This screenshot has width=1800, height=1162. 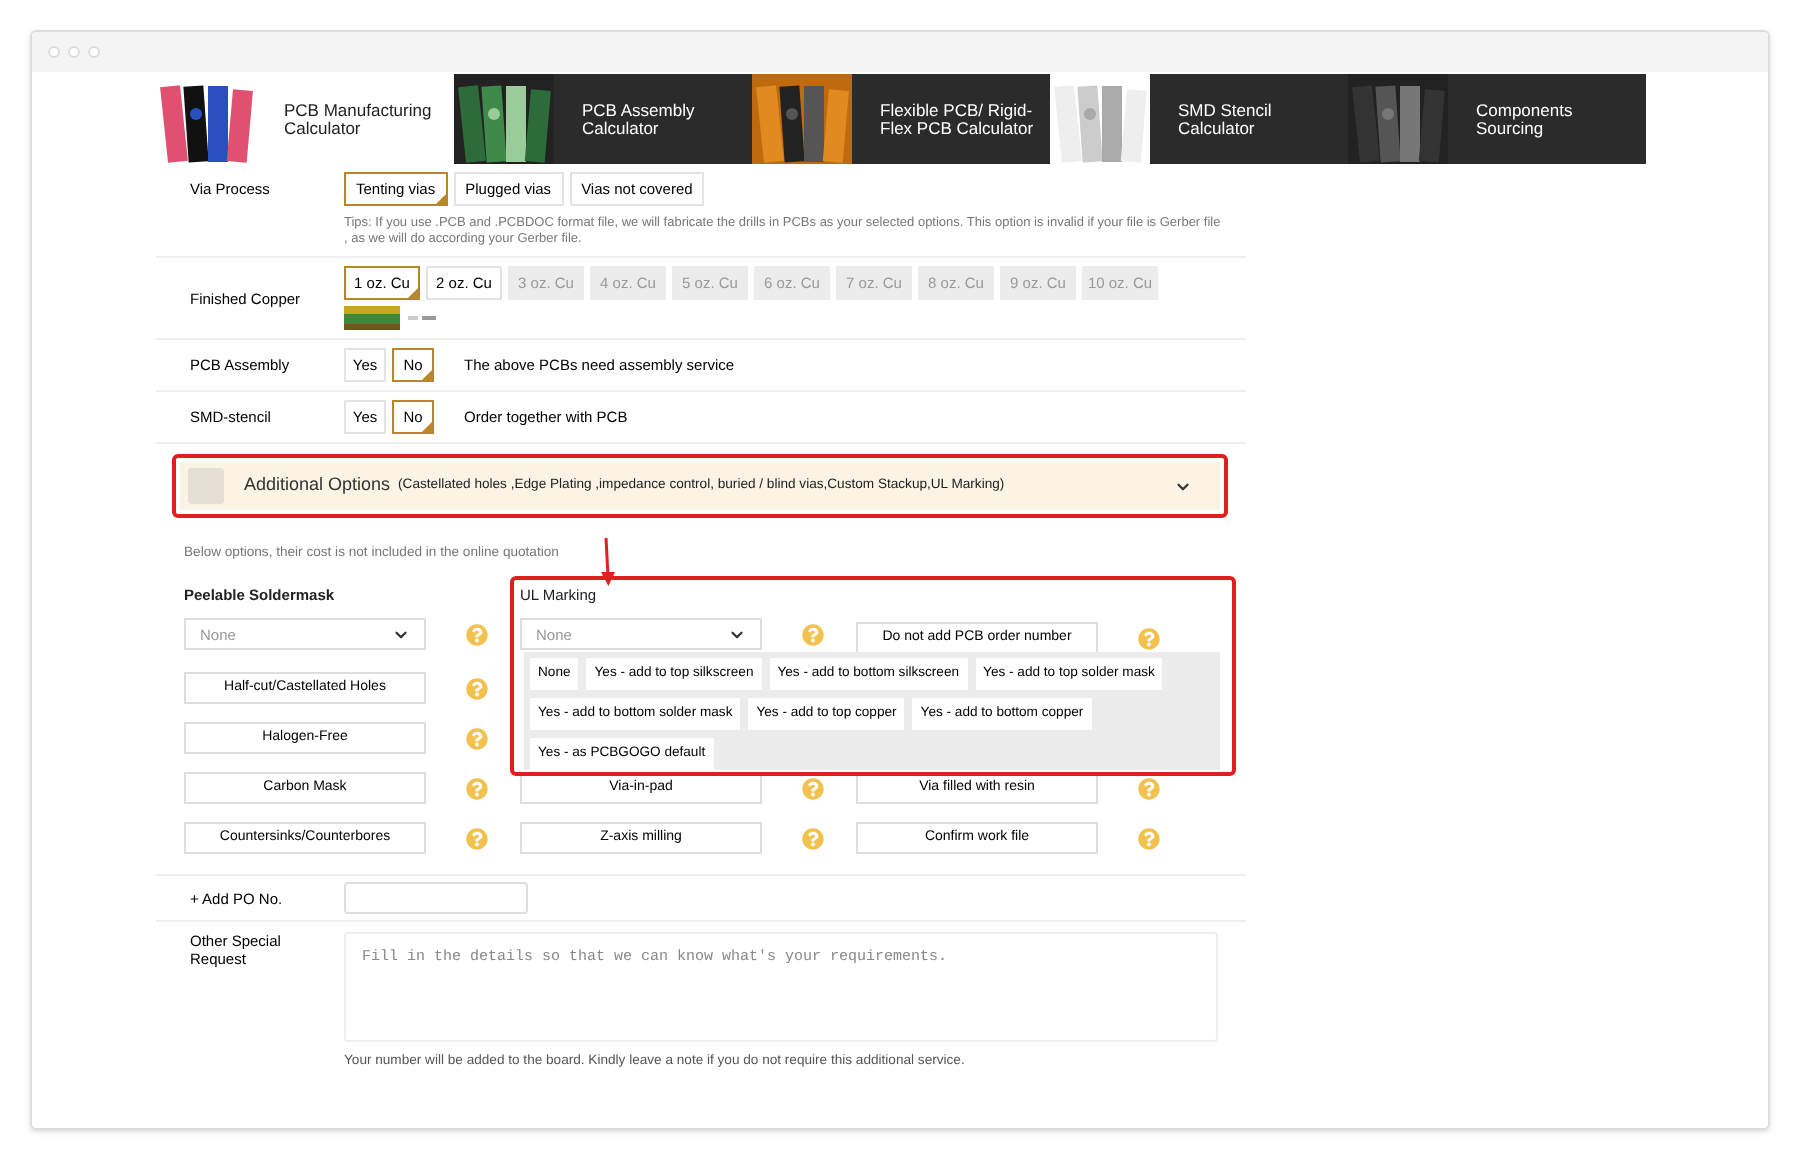 I want to click on calculator-tab: Flexible PCB/ Rigid-Flex PCB Calculator, so click(x=901, y=119).